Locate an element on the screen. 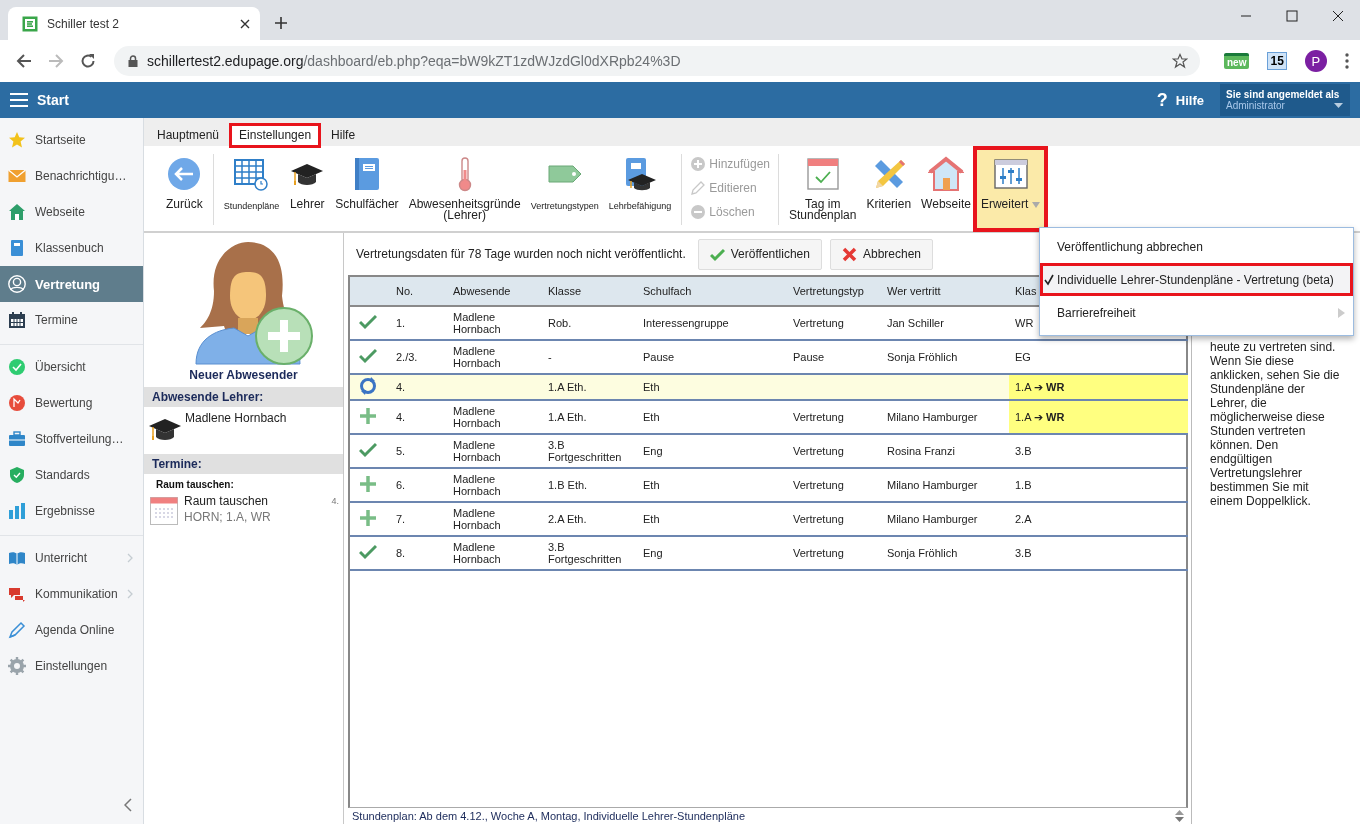  sidebar-item: Webseite is located at coordinates (71, 212).